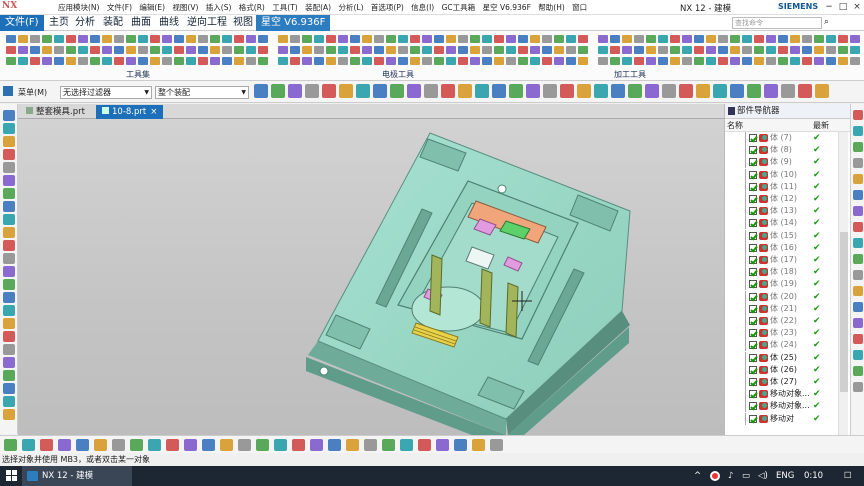  I want to click on menu-item: 应用模块(N), so click(78, 7).